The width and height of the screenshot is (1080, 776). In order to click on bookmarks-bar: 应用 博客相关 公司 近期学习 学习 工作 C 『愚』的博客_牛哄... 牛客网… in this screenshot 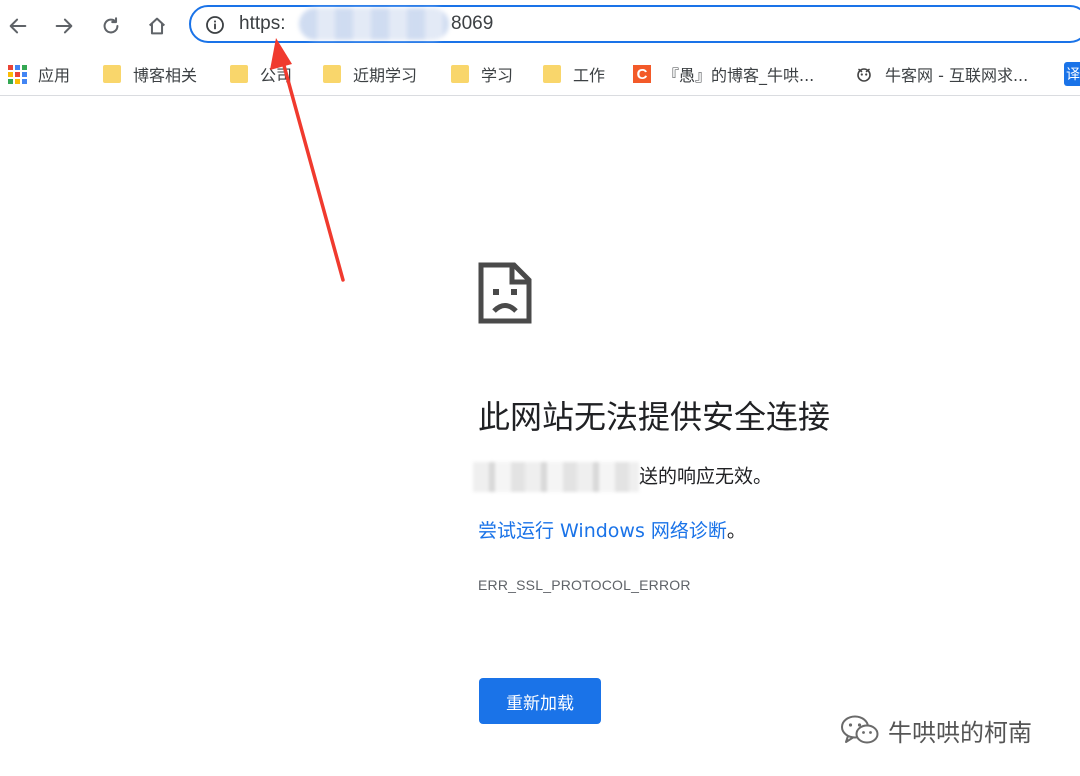, I will do `click(540, 75)`.